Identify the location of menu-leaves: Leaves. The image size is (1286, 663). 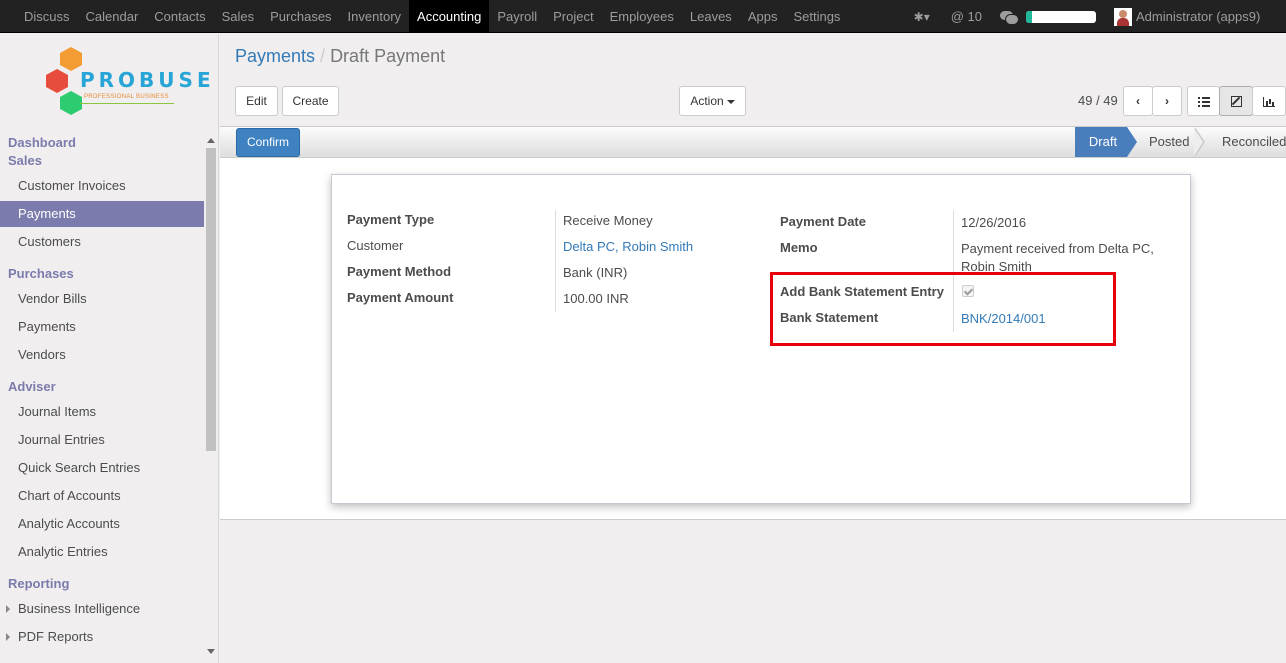
(711, 16).